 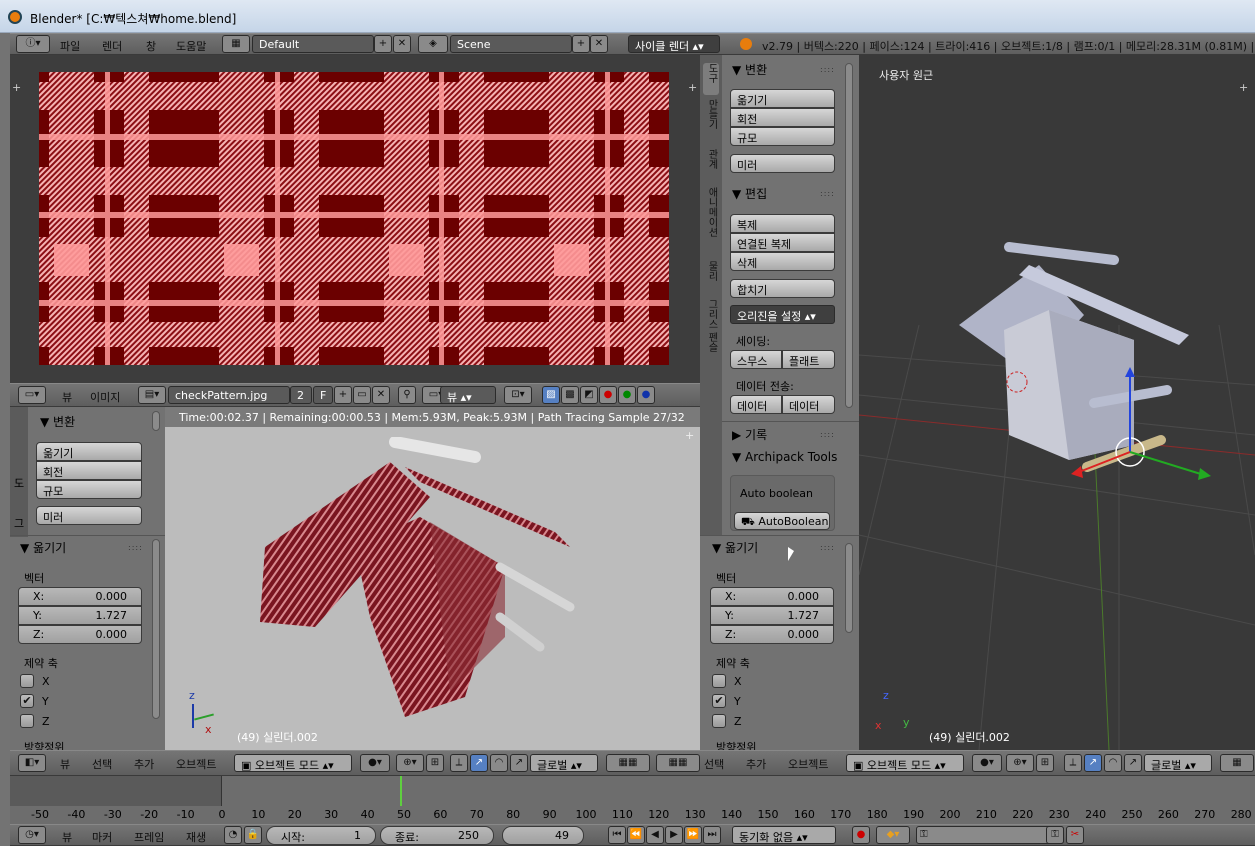 I want to click on left-op-scrollbar, so click(x=156, y=629).